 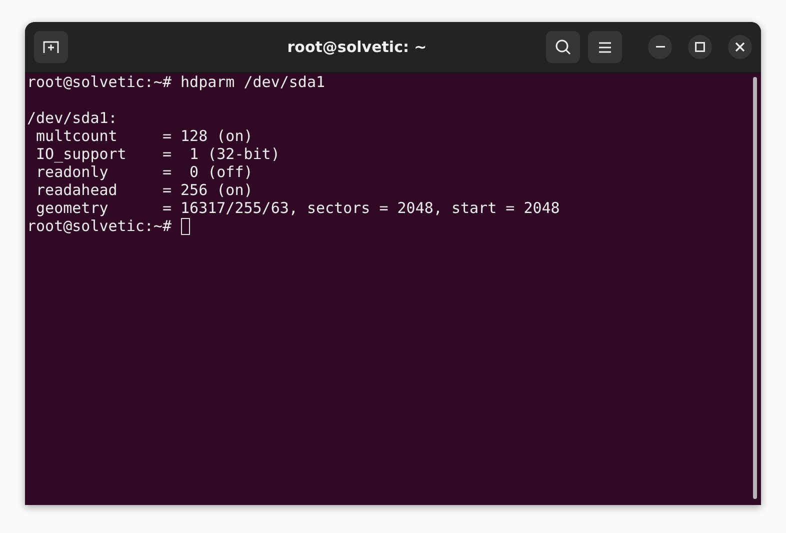 What do you see at coordinates (144, 190) in the screenshot?
I see `terminal-line: readahead = 256 (on)` at bounding box center [144, 190].